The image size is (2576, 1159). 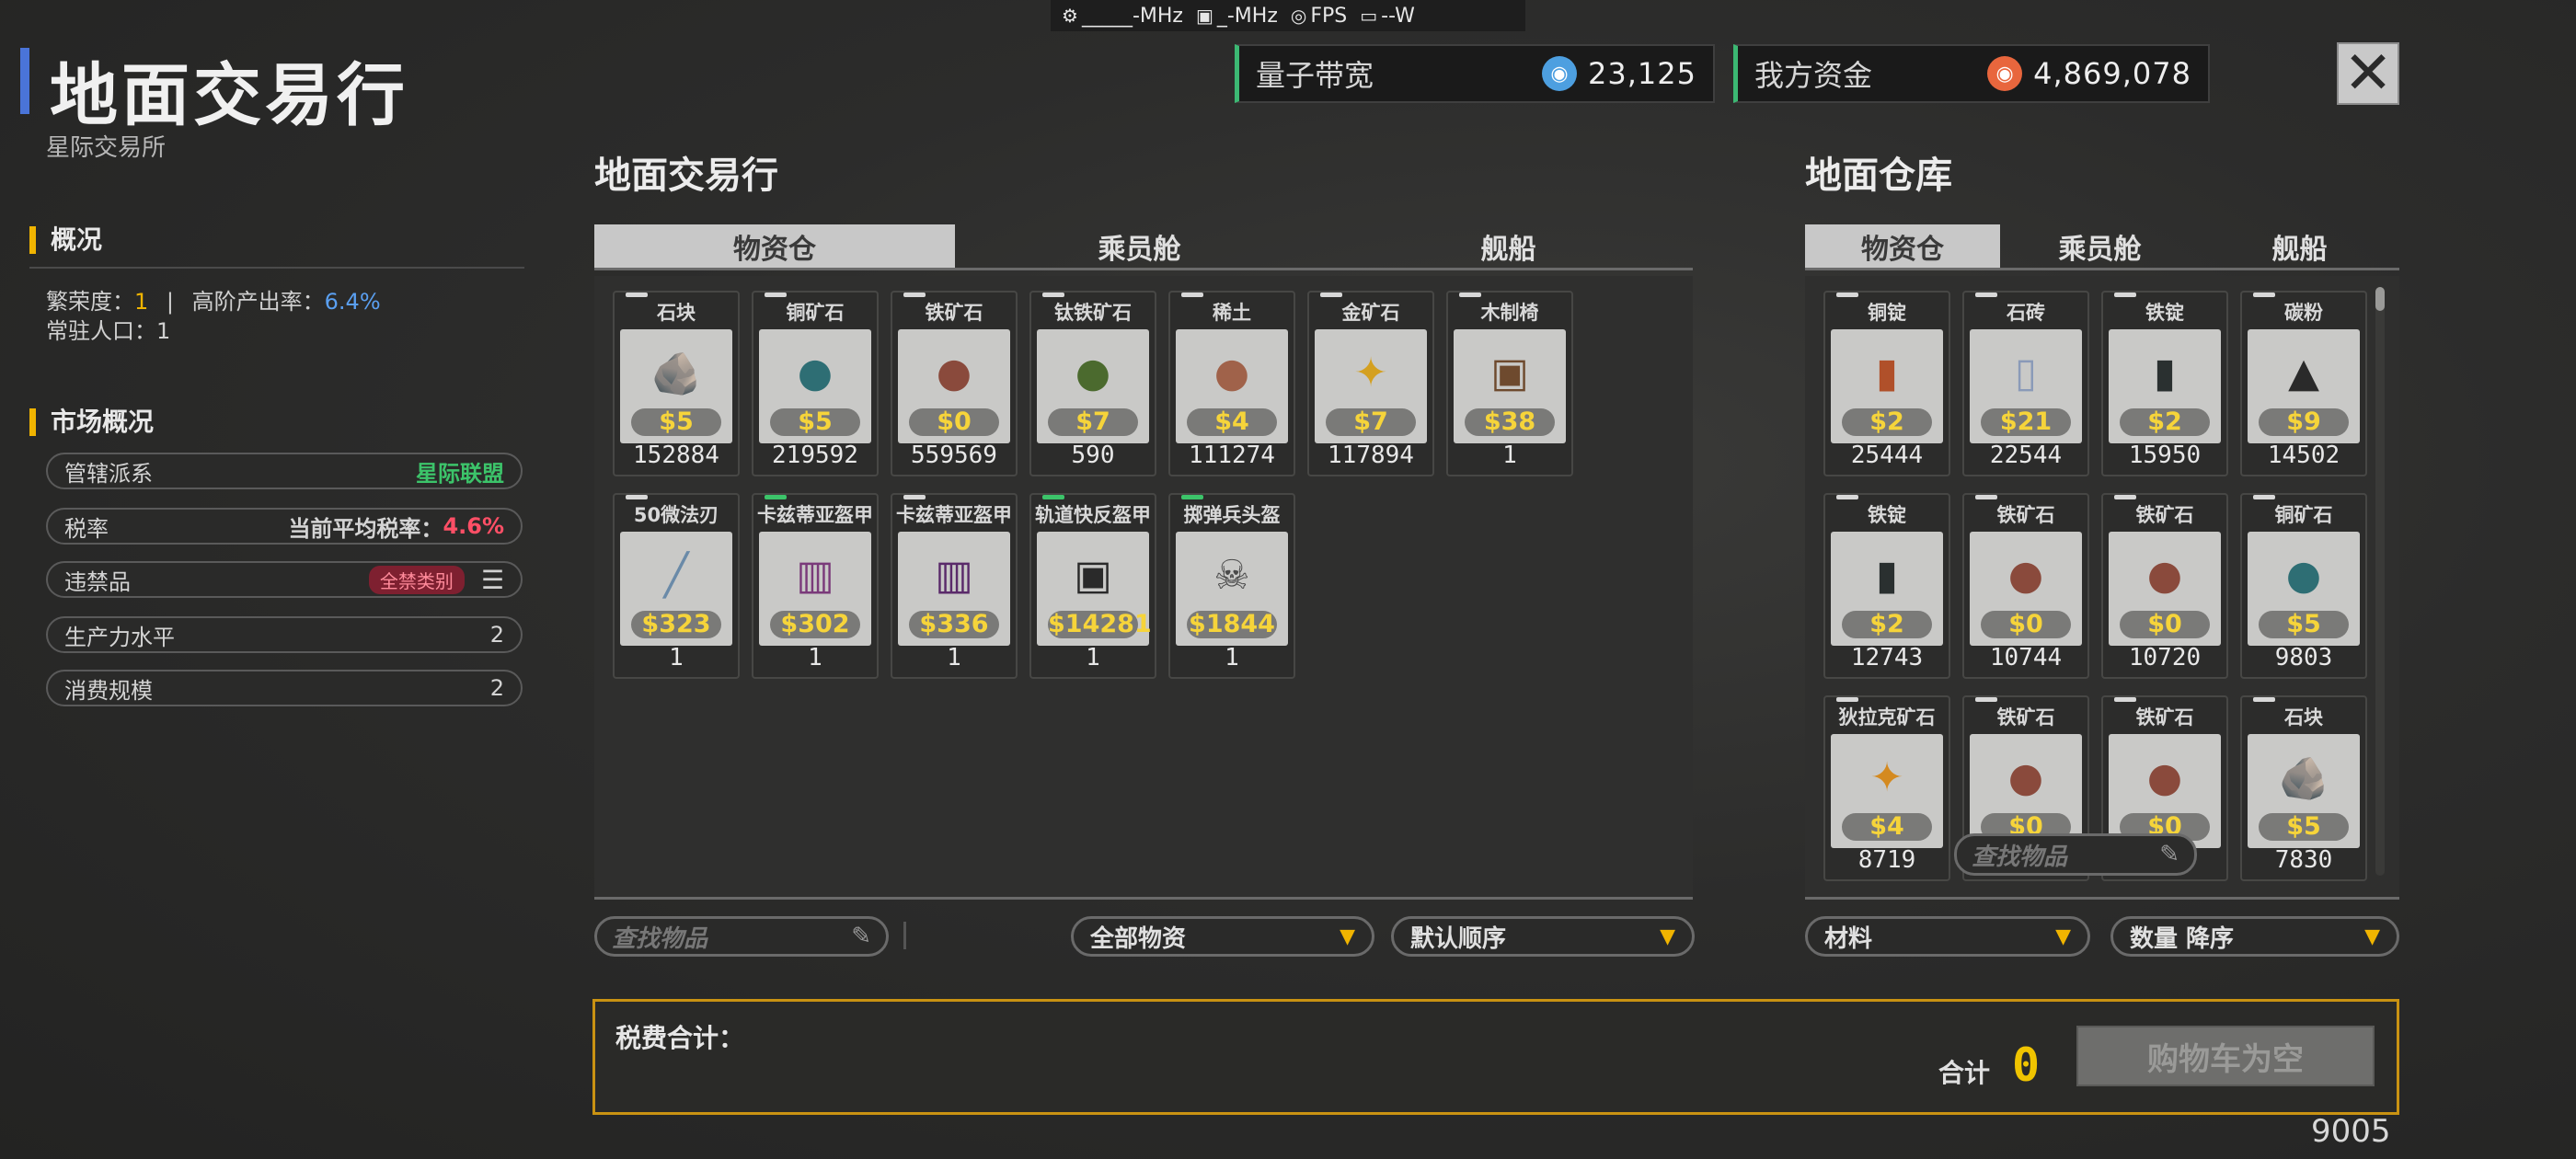 What do you see at coordinates (1371, 422) in the screenshot?
I see `item-price: $7` at bounding box center [1371, 422].